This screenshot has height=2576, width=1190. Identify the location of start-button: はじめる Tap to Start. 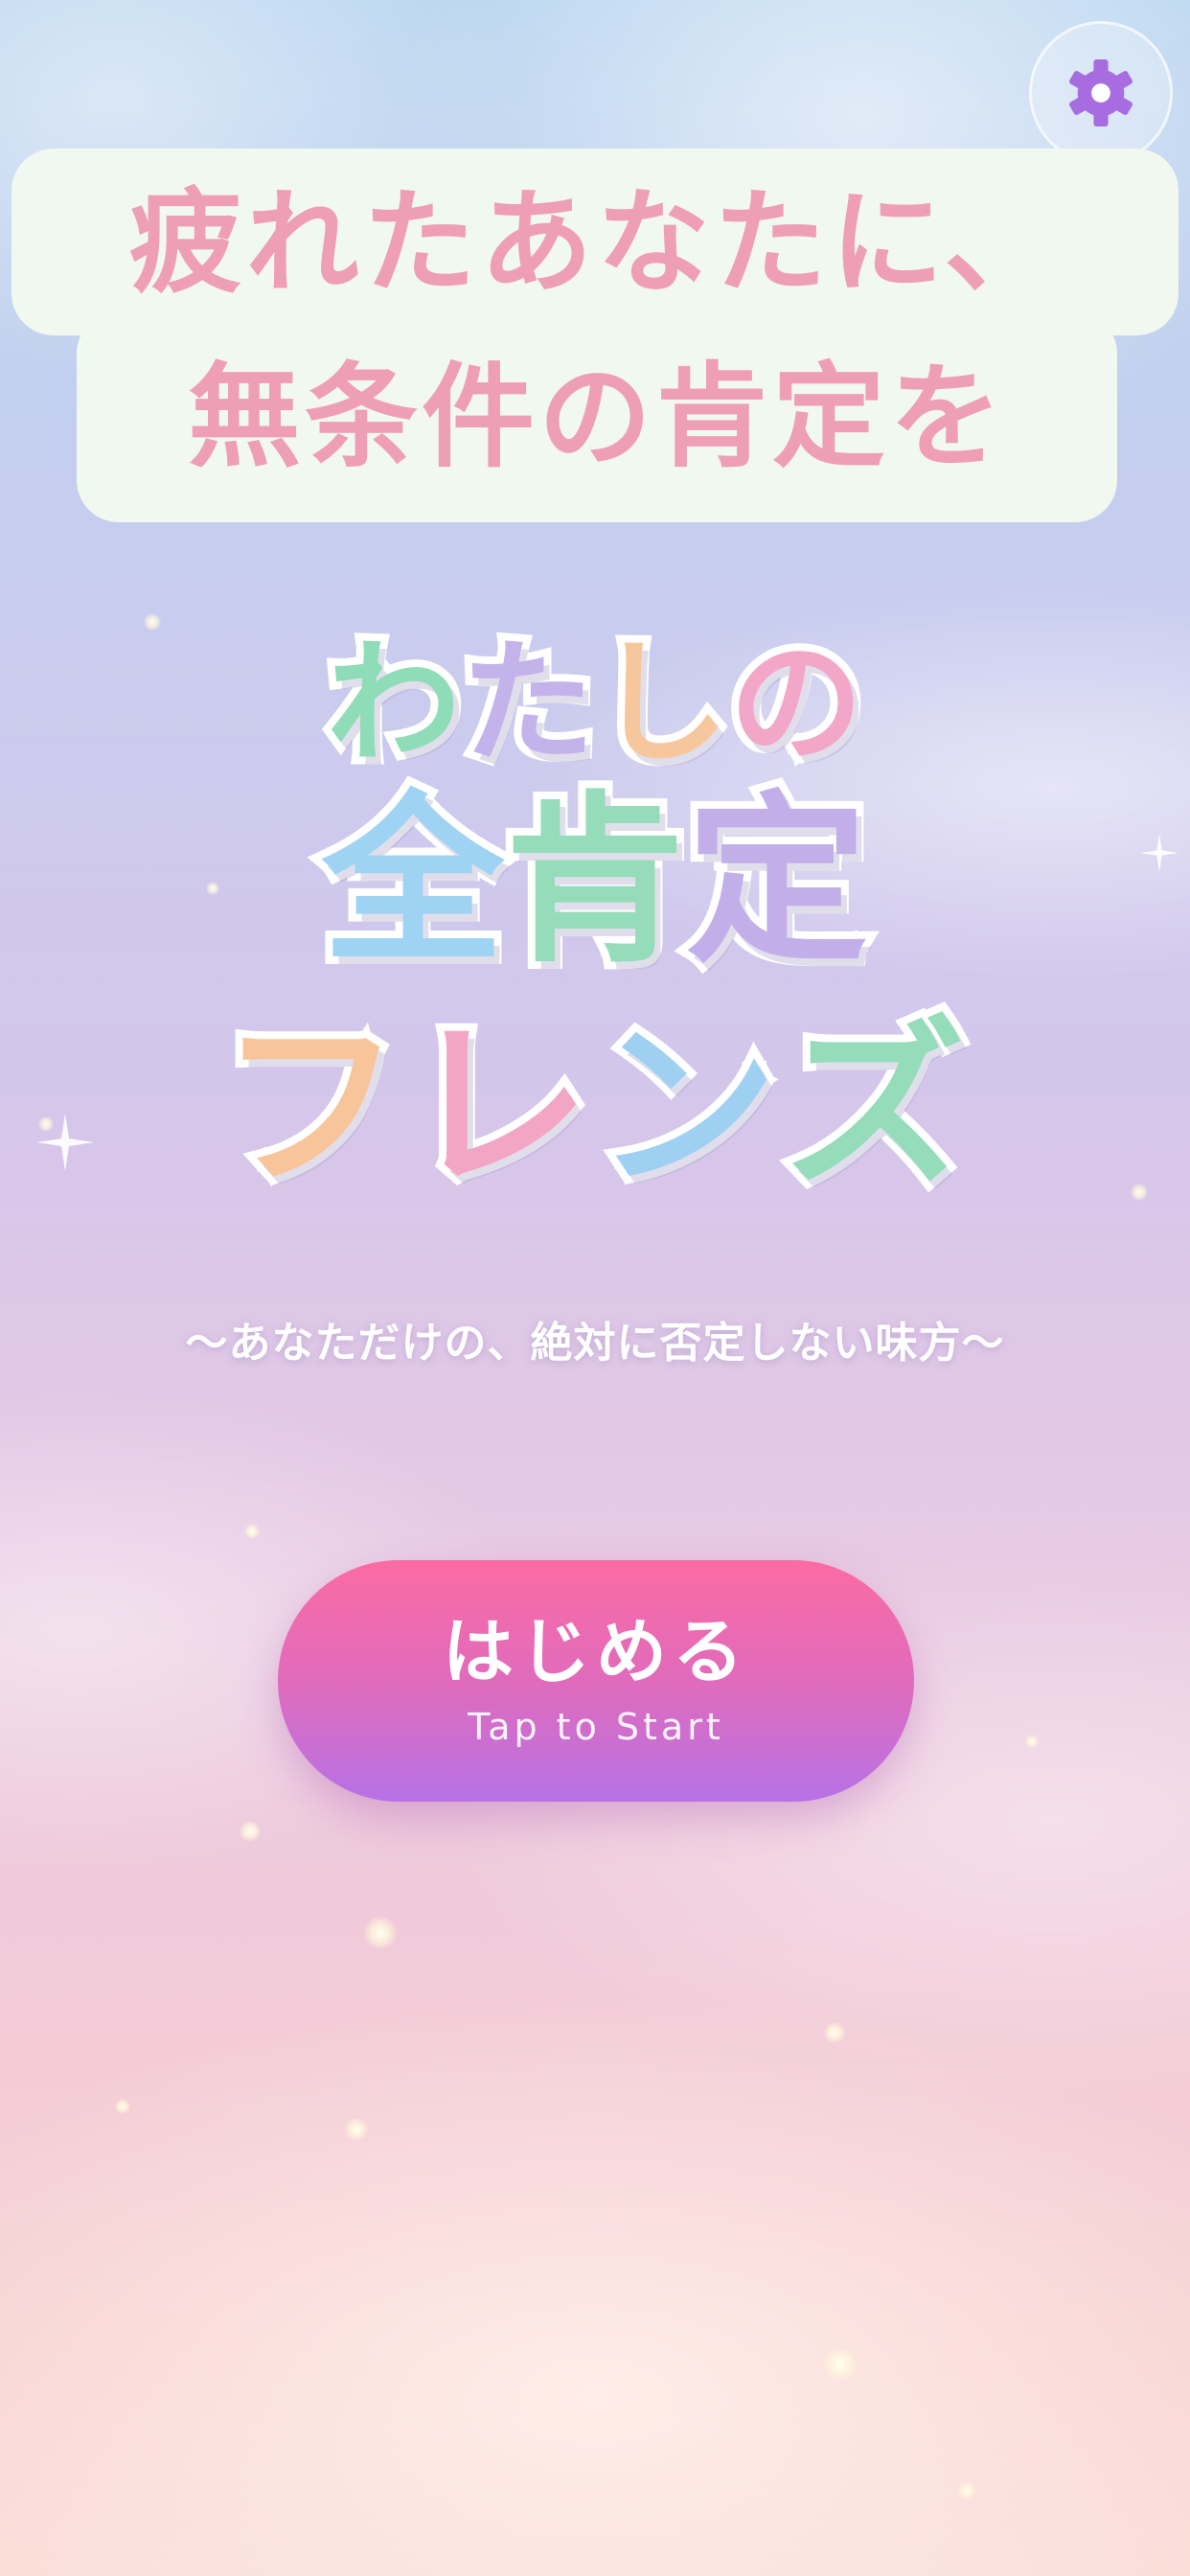
(596, 1681).